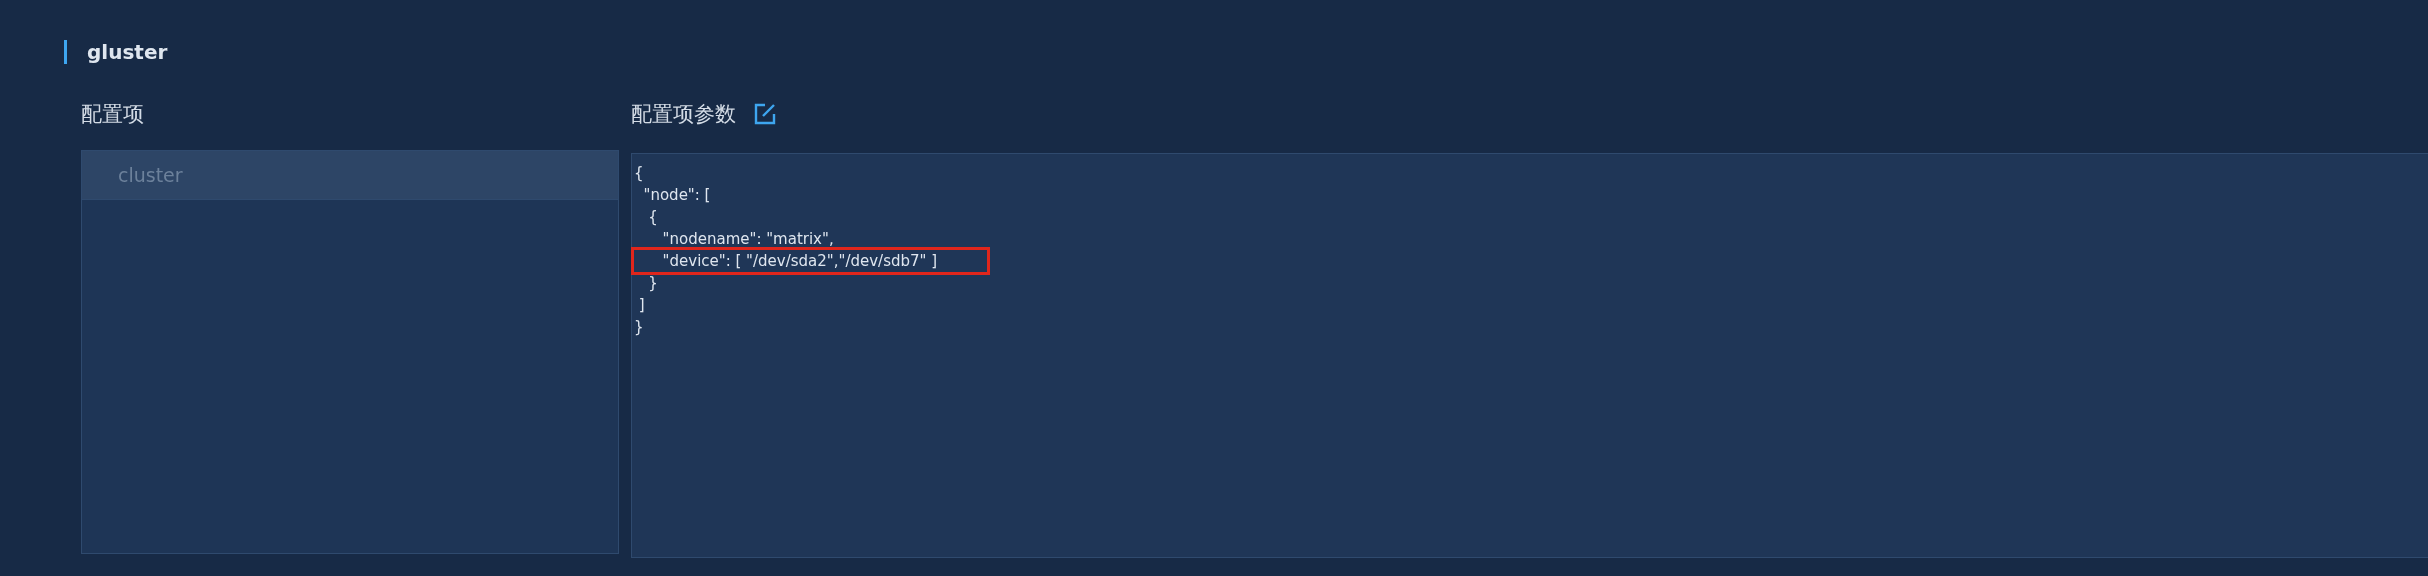  I want to click on config-items-label: 配置项, so click(112, 114).